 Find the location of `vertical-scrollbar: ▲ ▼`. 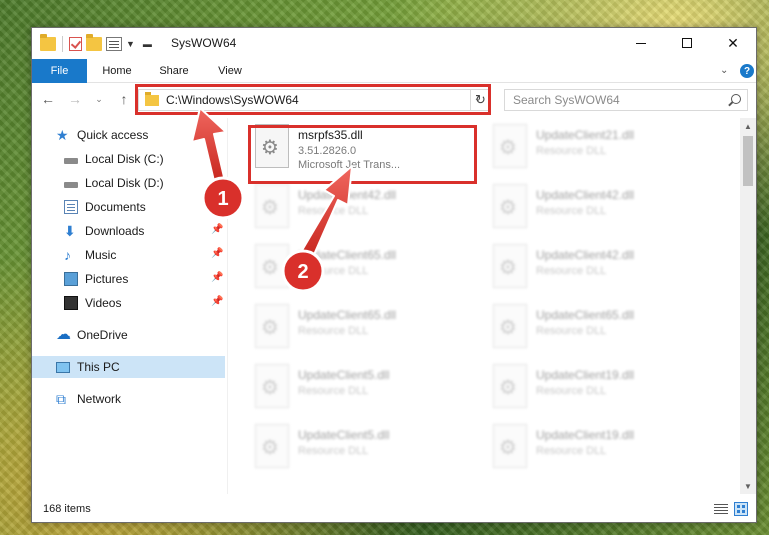

vertical-scrollbar: ▲ ▼ is located at coordinates (748, 306).